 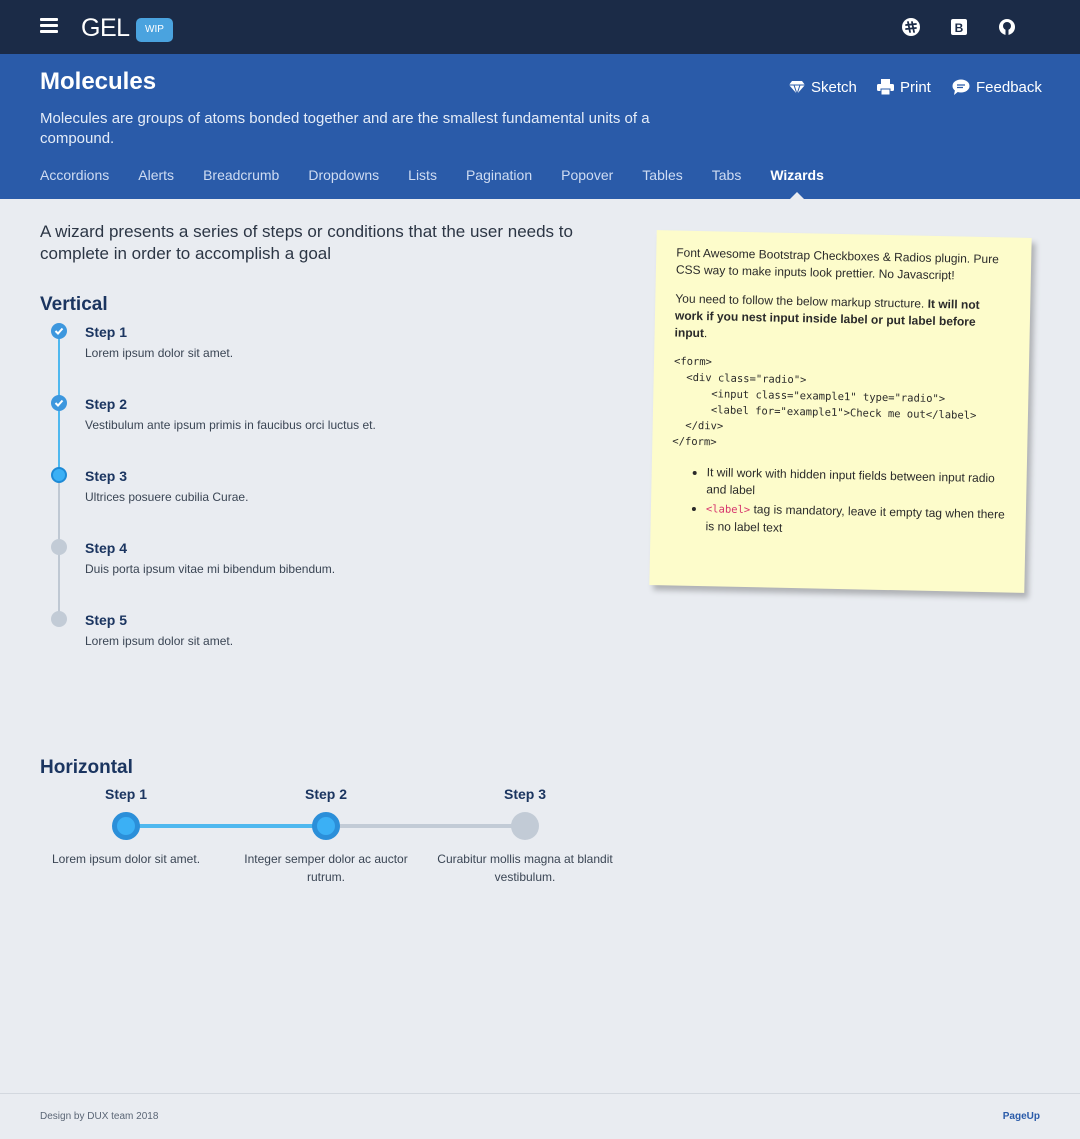 What do you see at coordinates (106, 404) in the screenshot?
I see `vertical-step-title: Step 2` at bounding box center [106, 404].